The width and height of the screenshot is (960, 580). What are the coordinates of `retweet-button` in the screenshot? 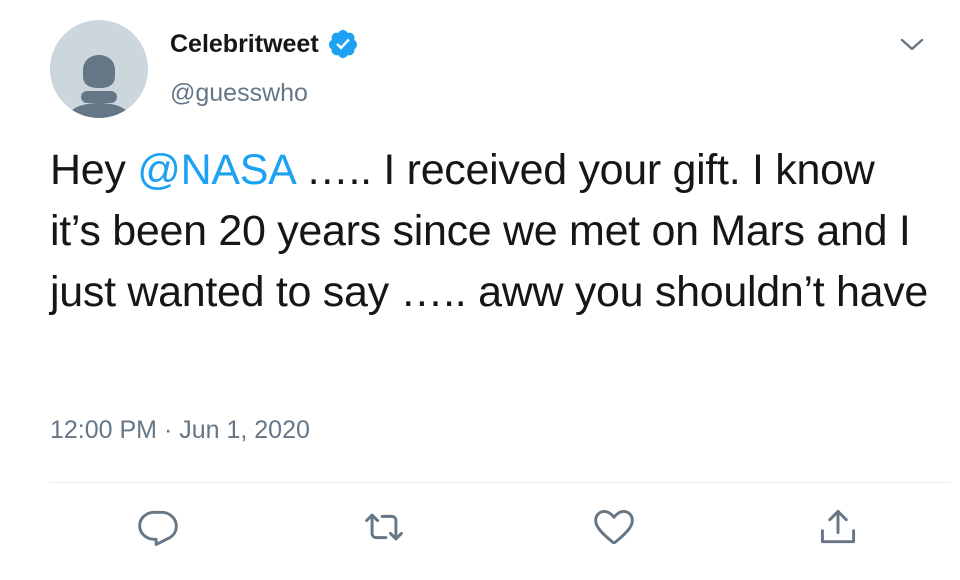 It's located at (384, 527).